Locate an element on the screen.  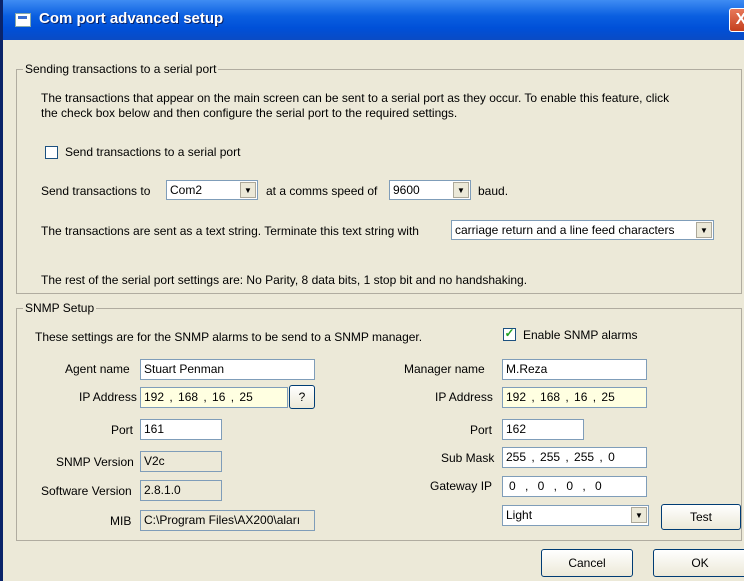
manager-ip-input: 192 , 168 , 16 , 25 is located at coordinates (574, 397).